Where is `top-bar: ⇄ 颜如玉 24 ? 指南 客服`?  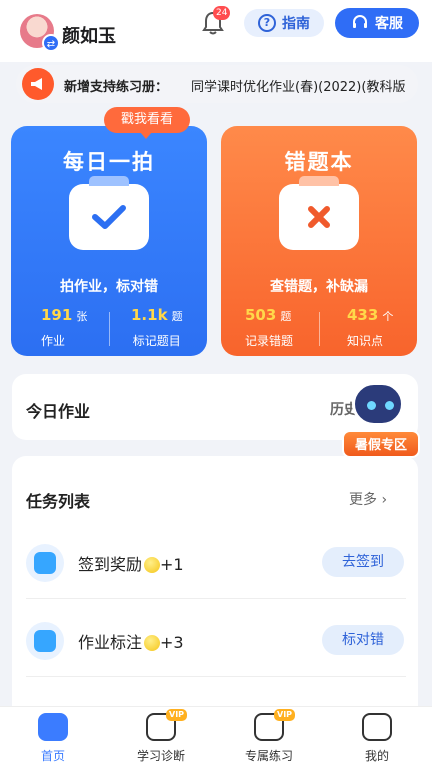 top-bar: ⇄ 颜如玉 24 ? 指南 客服 is located at coordinates (216, 31).